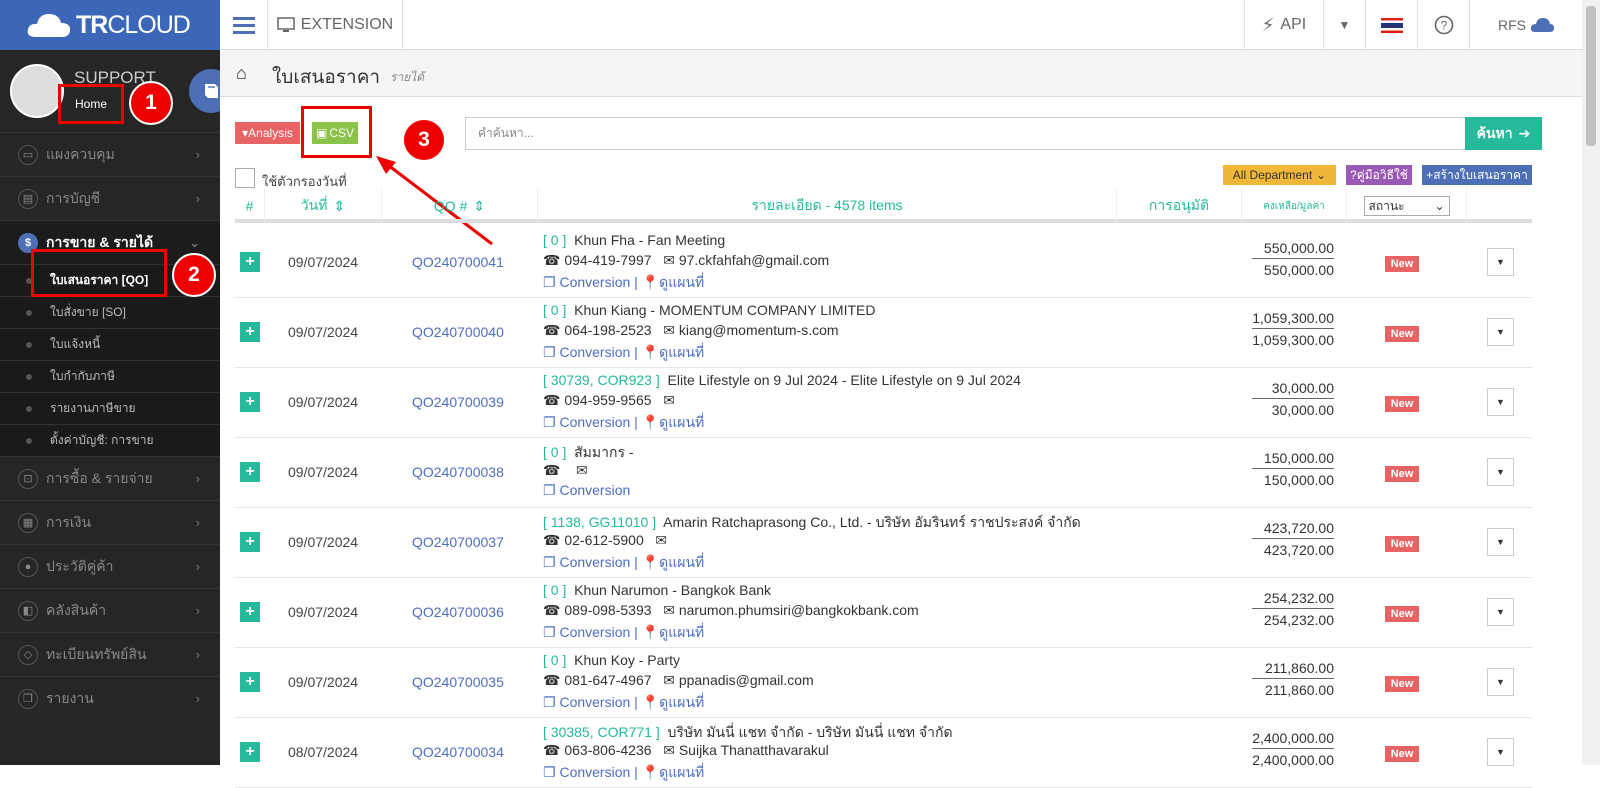 The width and height of the screenshot is (1600, 788). I want to click on scrollbar, so click(1591, 382).